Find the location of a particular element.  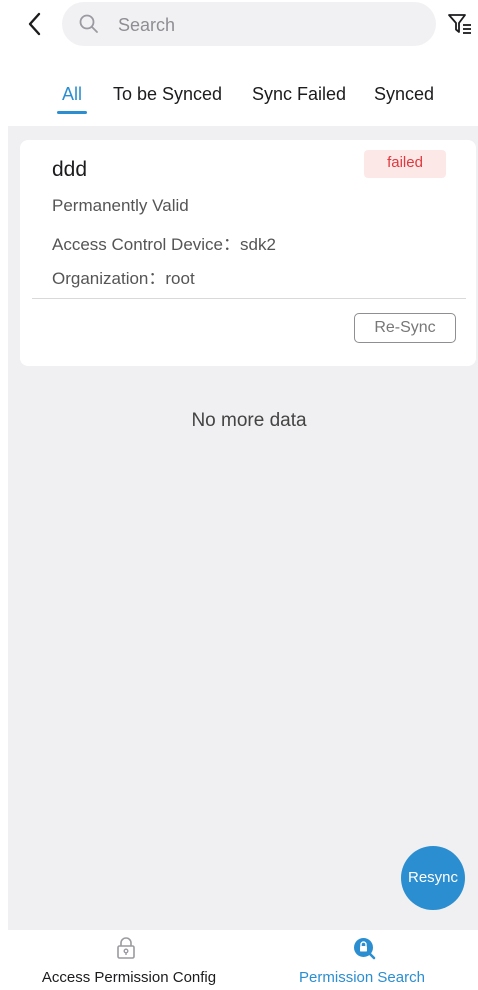

search-bar is located at coordinates (249, 25).